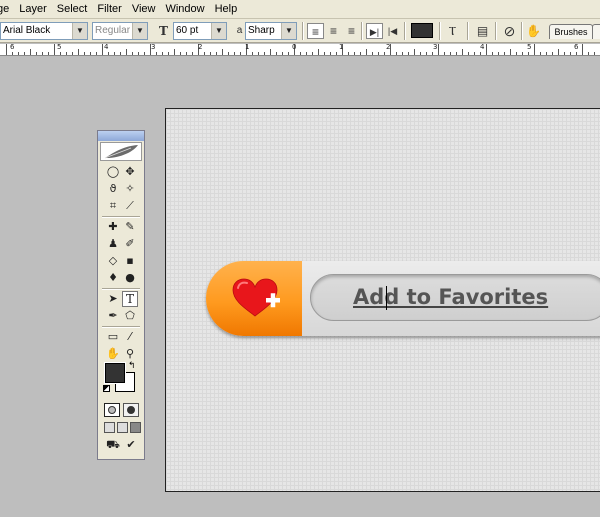 Image resolution: width=600 pixels, height=517 pixels. What do you see at coordinates (131, 445) in the screenshot?
I see `checkmark-icon: ✔` at bounding box center [131, 445].